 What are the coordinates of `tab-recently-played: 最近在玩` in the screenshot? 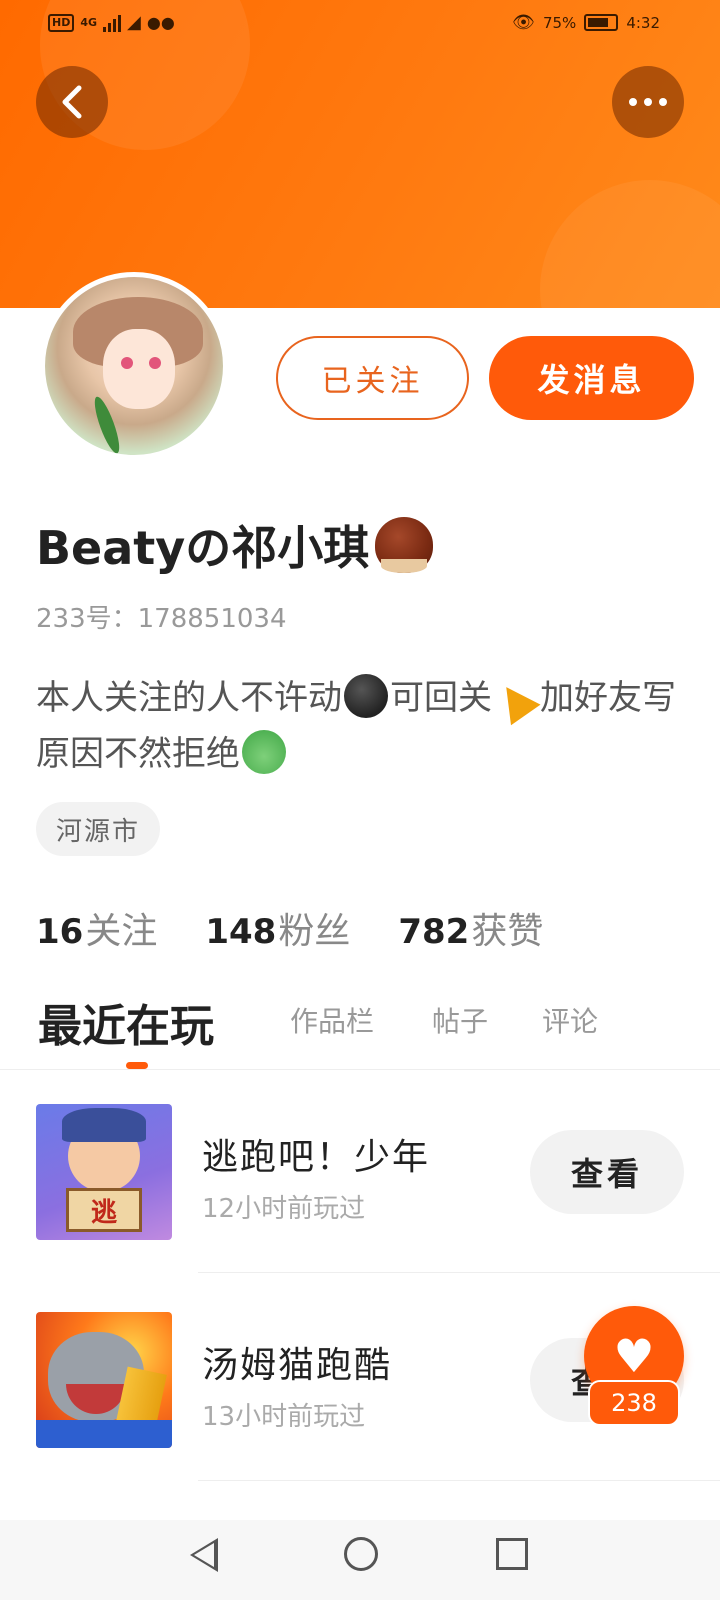 It's located at (126, 1022).